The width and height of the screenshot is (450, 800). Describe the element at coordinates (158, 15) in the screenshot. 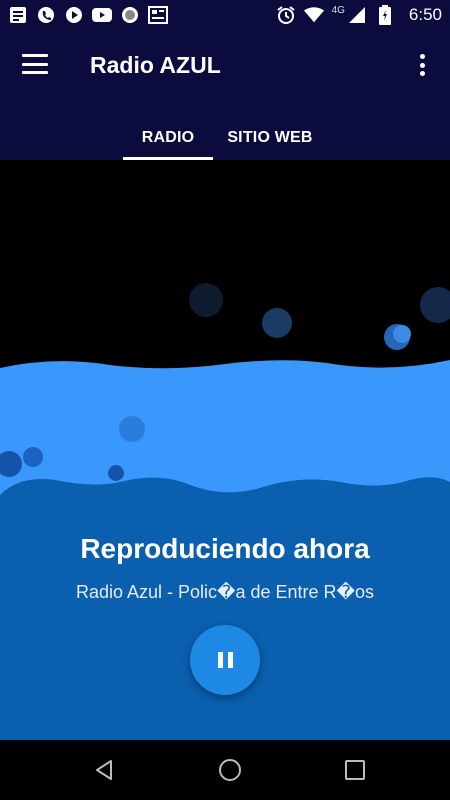

I see `news-icon` at that location.